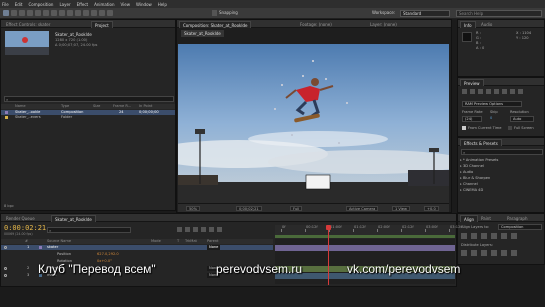  What do you see at coordinates (5, 4) in the screenshot?
I see `menu-item-file: File` at bounding box center [5, 4].